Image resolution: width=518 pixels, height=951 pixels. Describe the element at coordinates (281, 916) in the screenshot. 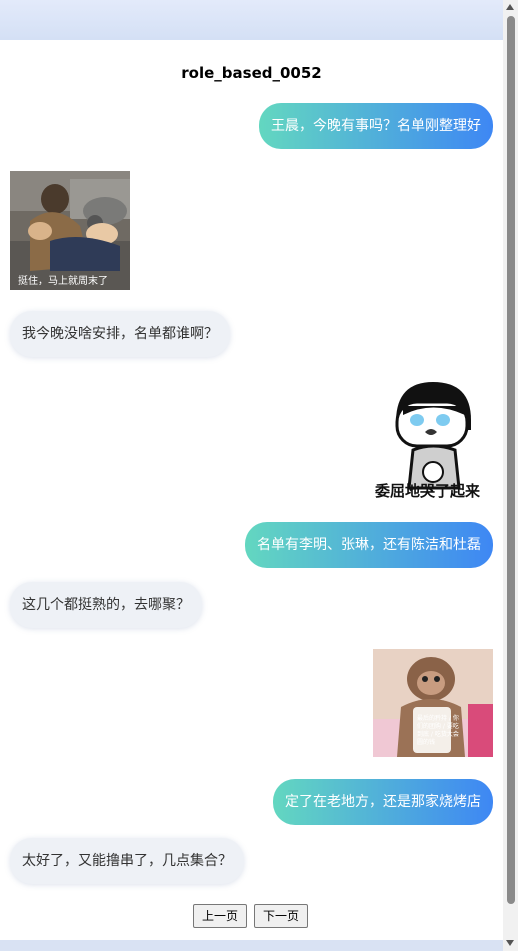

I see `next-page-button: 下一页` at that location.